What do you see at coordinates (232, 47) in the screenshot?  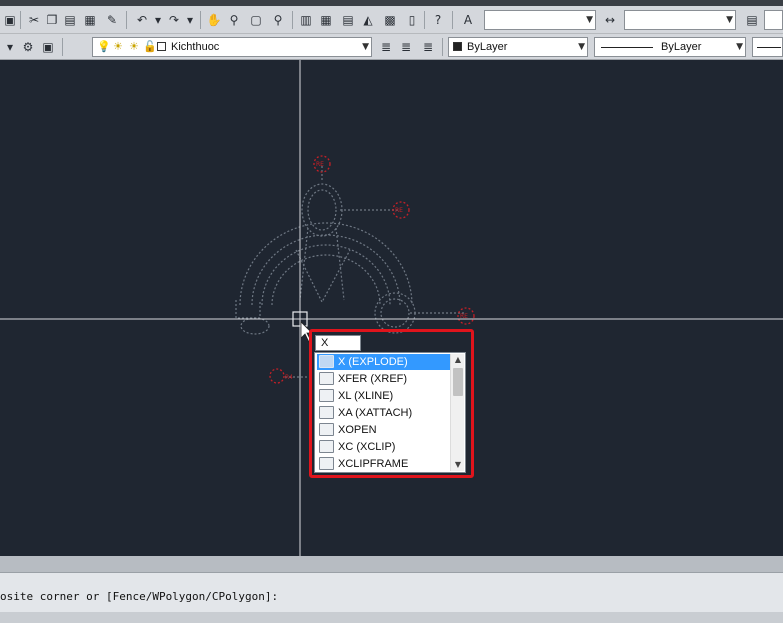 I see `layer-dropdown: 💡 ☀ ☀ 🔓 Kichthuoc ▼` at bounding box center [232, 47].